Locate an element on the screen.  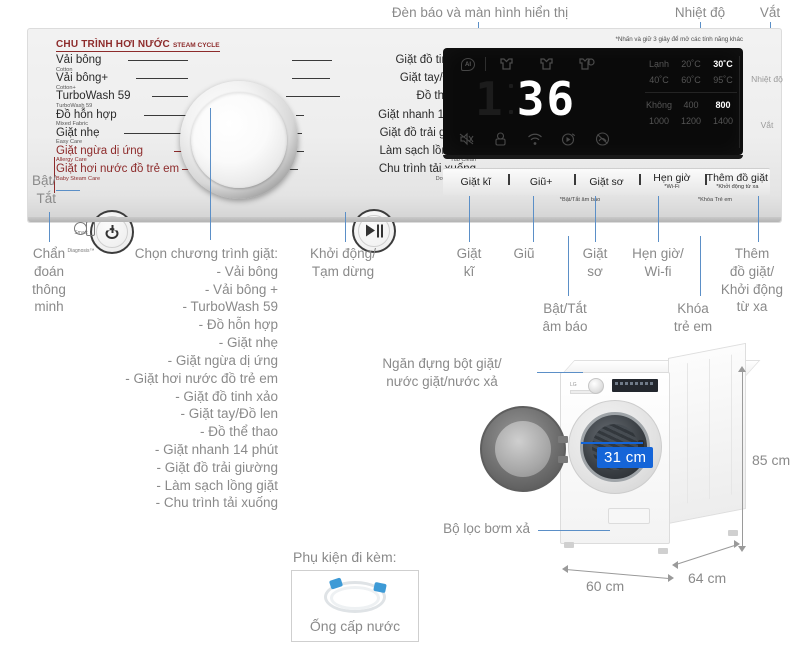
mute-icon is located at coordinates (466, 141).